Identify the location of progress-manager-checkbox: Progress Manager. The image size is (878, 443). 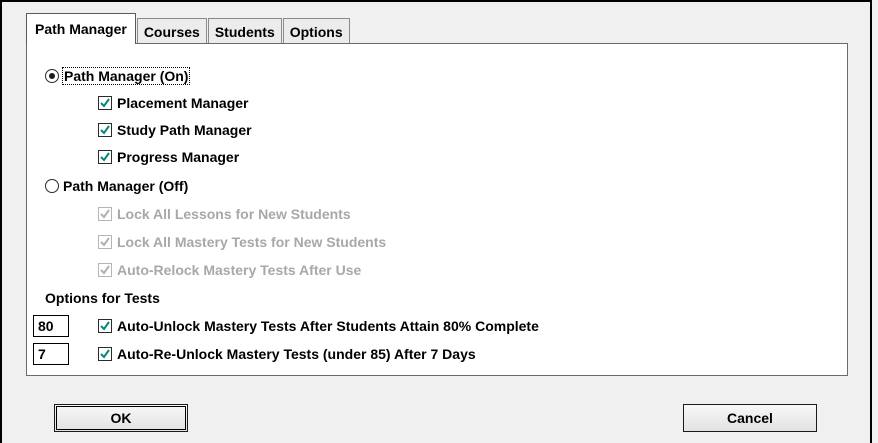
(168, 157).